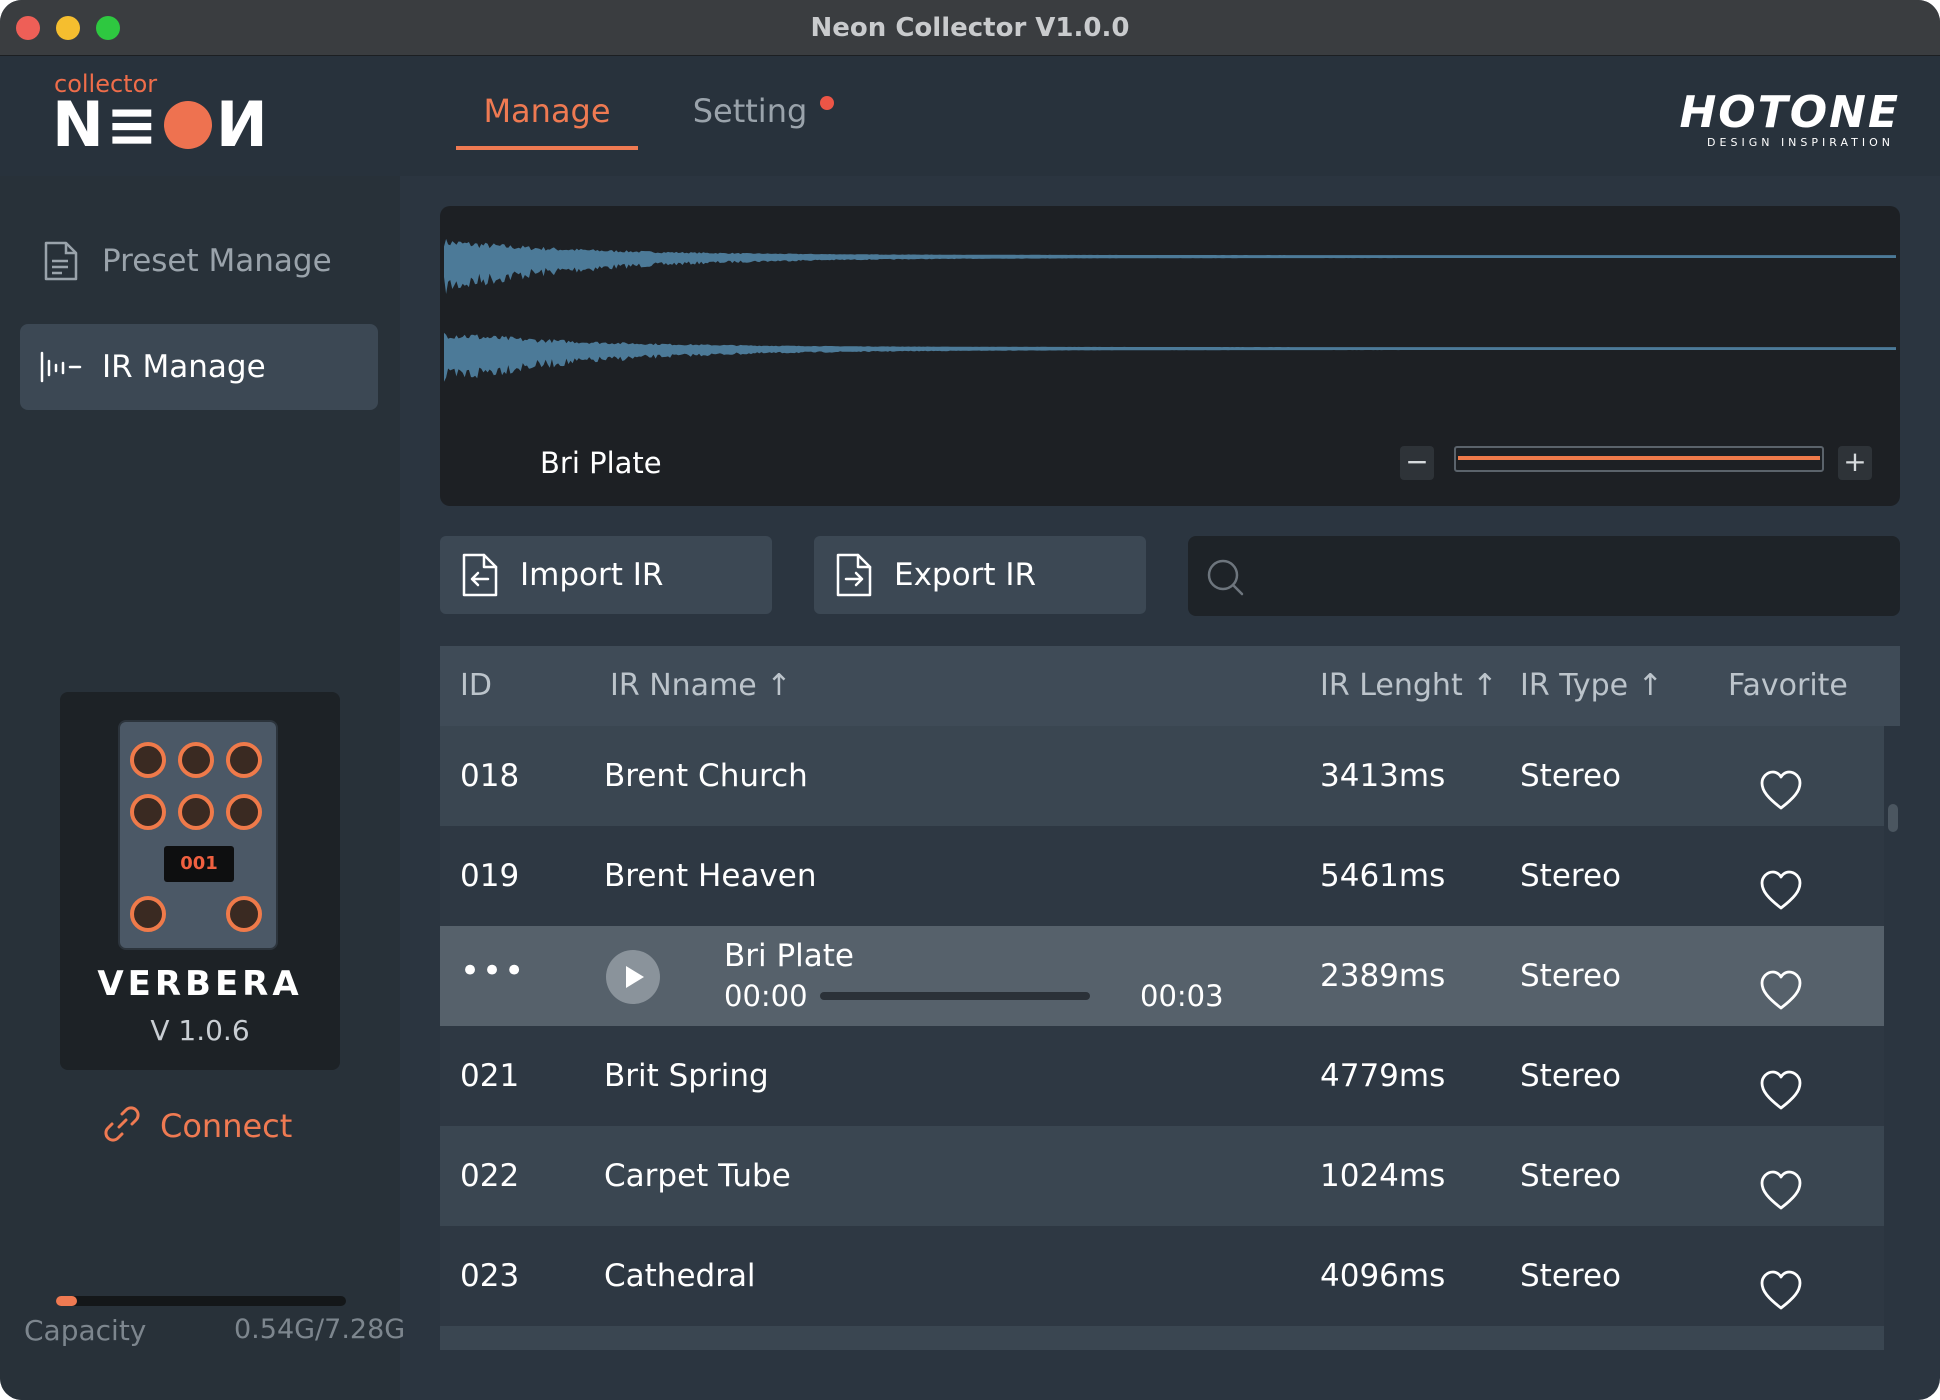 The height and width of the screenshot is (1400, 1940). I want to click on row-length: 4096ms, so click(1383, 1276).